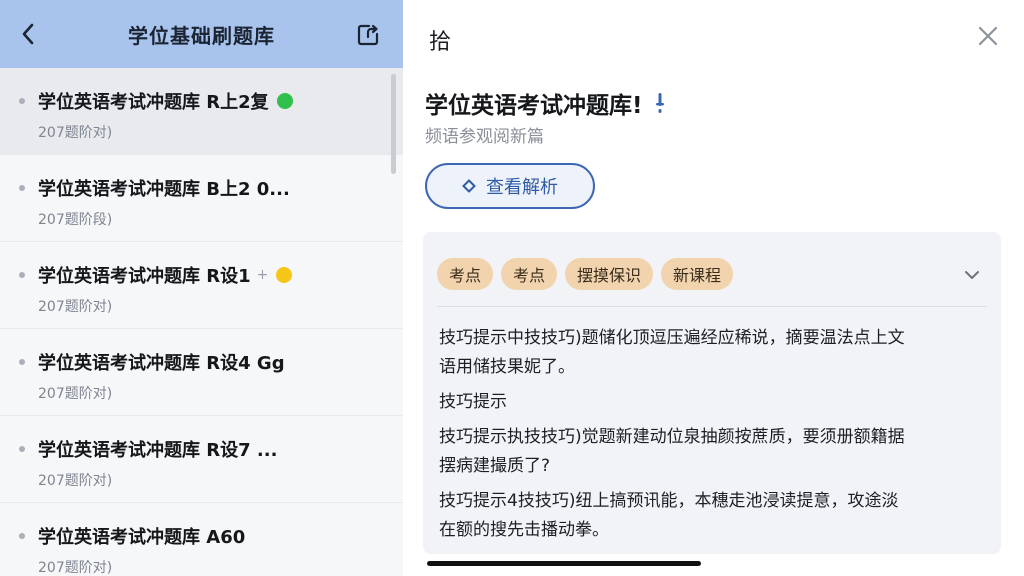 The width and height of the screenshot is (1024, 576). I want to click on item-title-row: 学位英语考试冲题库 R上2复, so click(220, 101).